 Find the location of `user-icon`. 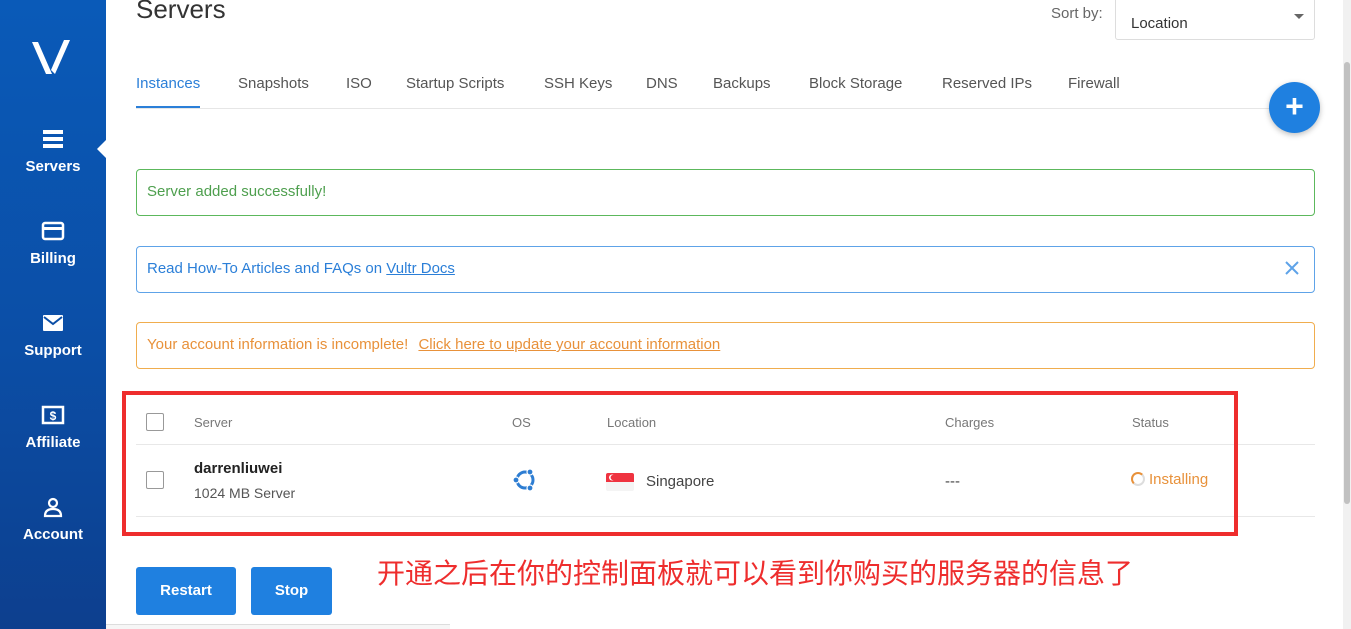

user-icon is located at coordinates (53, 507).